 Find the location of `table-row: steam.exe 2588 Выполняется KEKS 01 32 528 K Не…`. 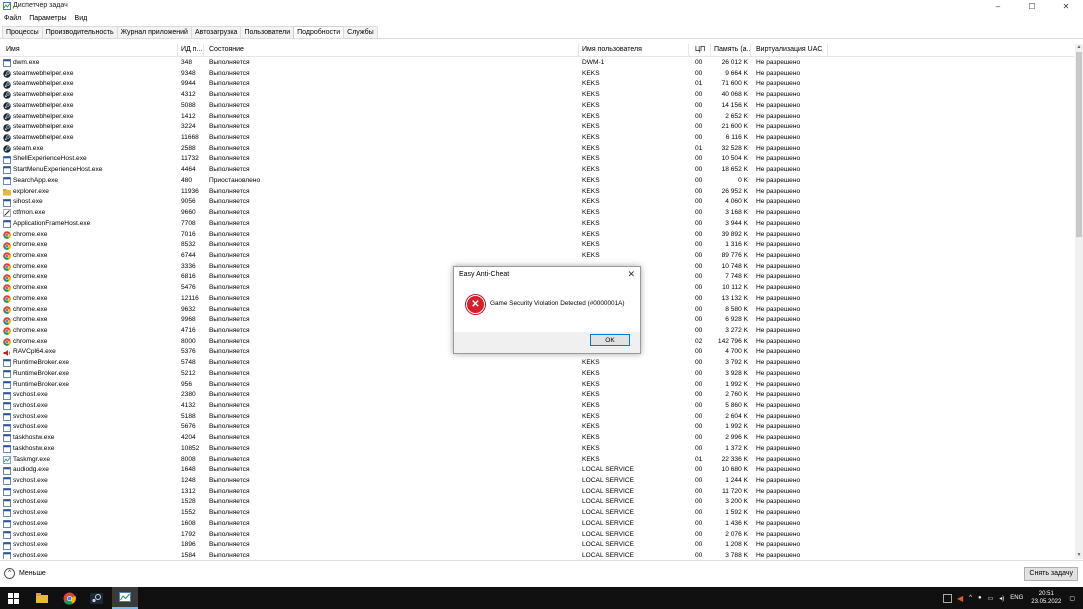

table-row: steam.exe 2588 Выполняется KEKS 01 32 528 K Не… is located at coordinates (537, 149).